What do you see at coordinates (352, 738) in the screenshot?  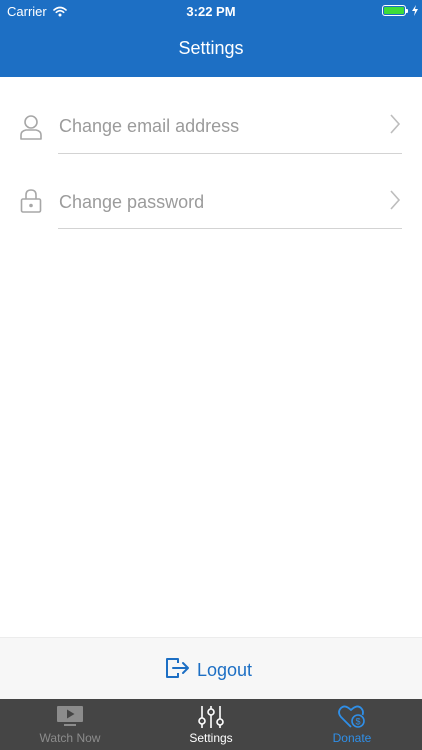 I see `tab-label: Donate` at bounding box center [352, 738].